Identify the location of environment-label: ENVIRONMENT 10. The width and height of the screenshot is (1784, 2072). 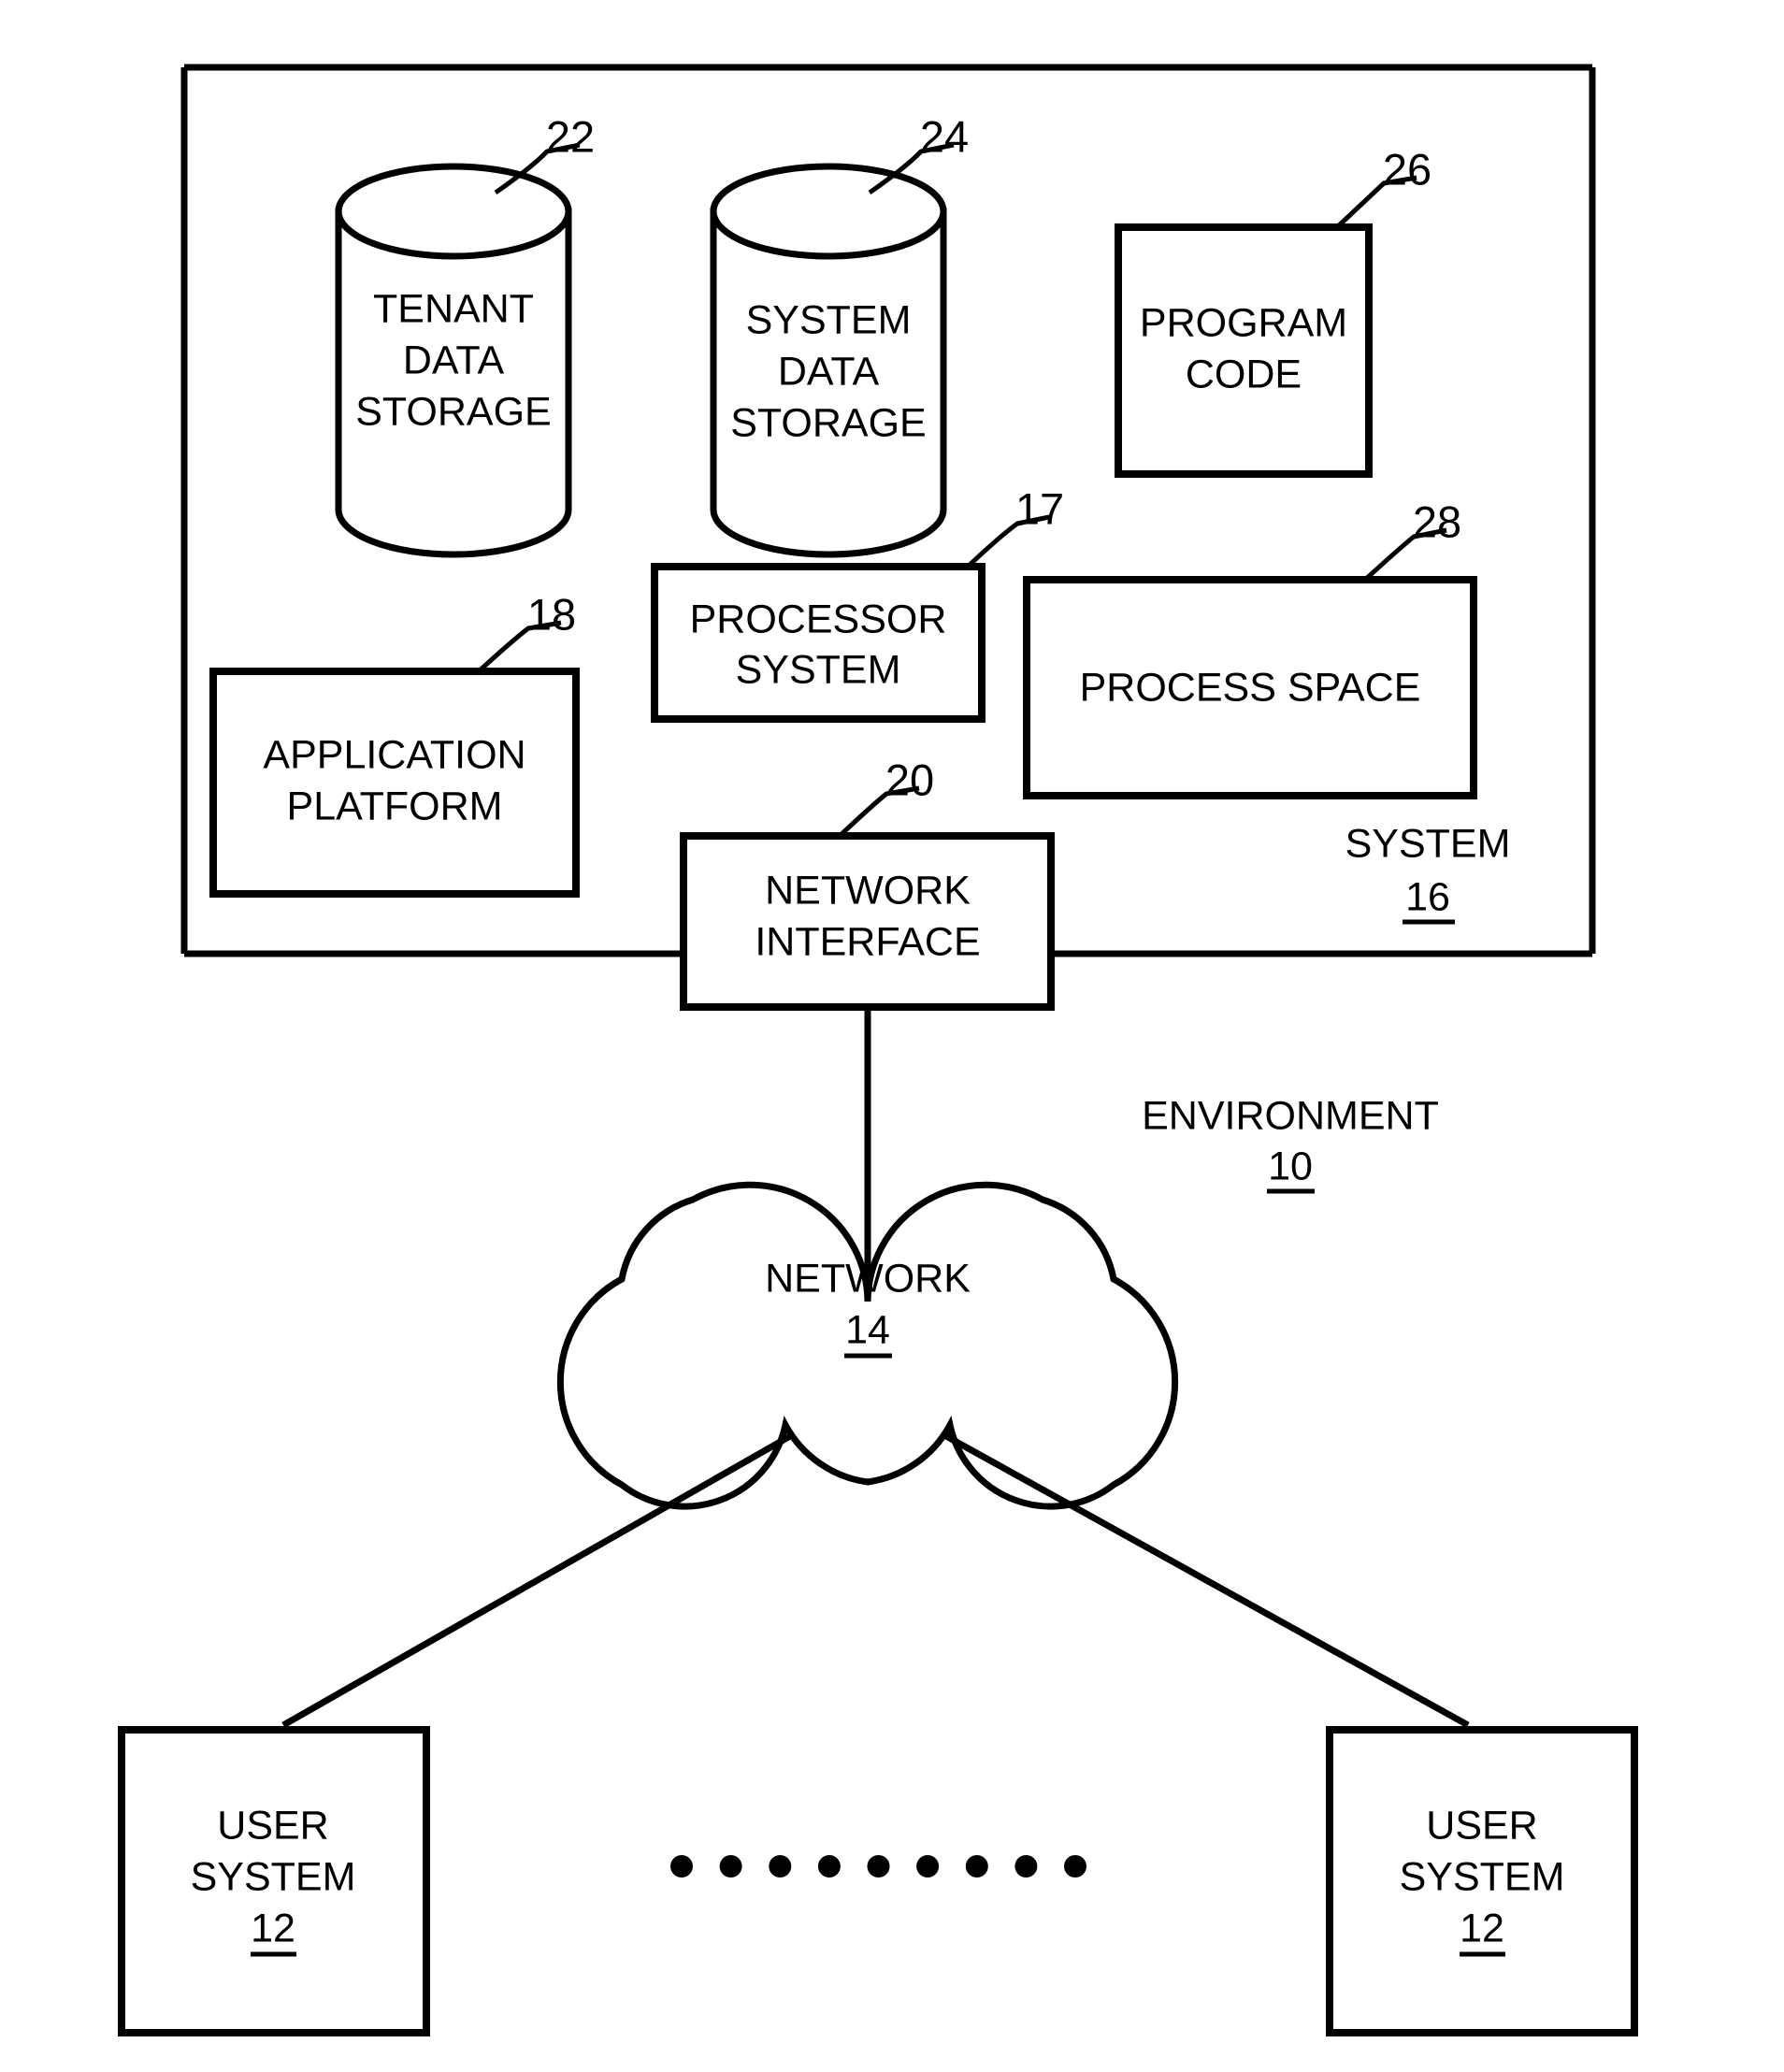
(1290, 1144).